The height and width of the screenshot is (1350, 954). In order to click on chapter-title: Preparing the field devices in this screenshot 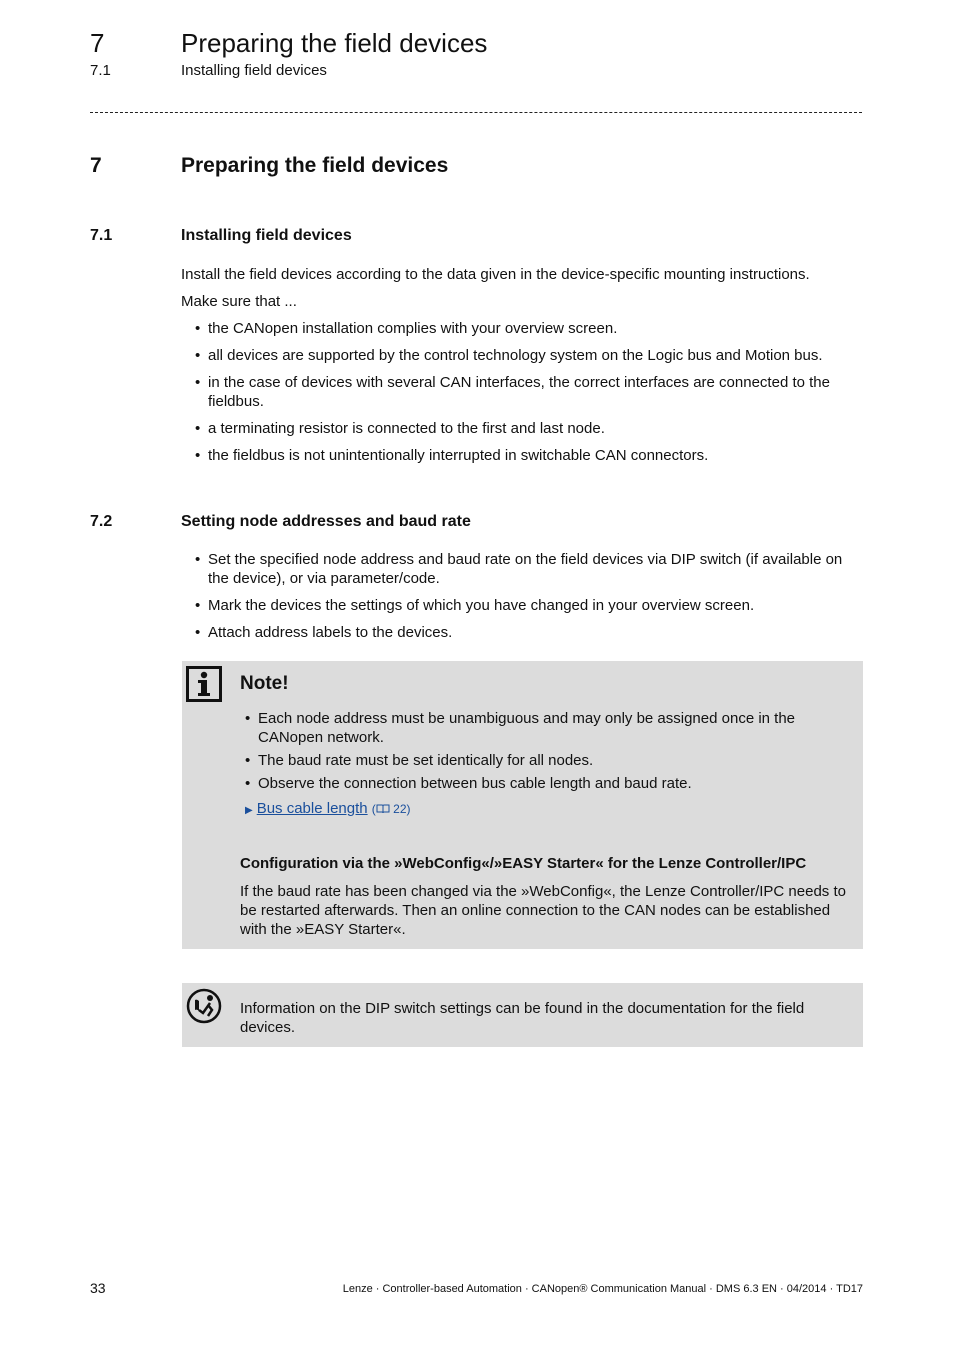, I will do `click(315, 165)`.